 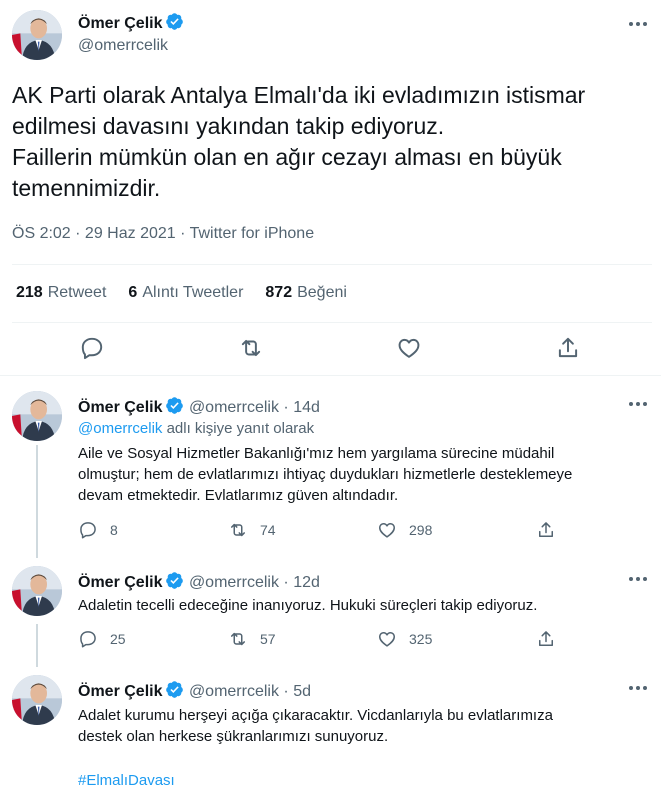 What do you see at coordinates (77, 292) in the screenshot?
I see `retweet-label: Retweet` at bounding box center [77, 292].